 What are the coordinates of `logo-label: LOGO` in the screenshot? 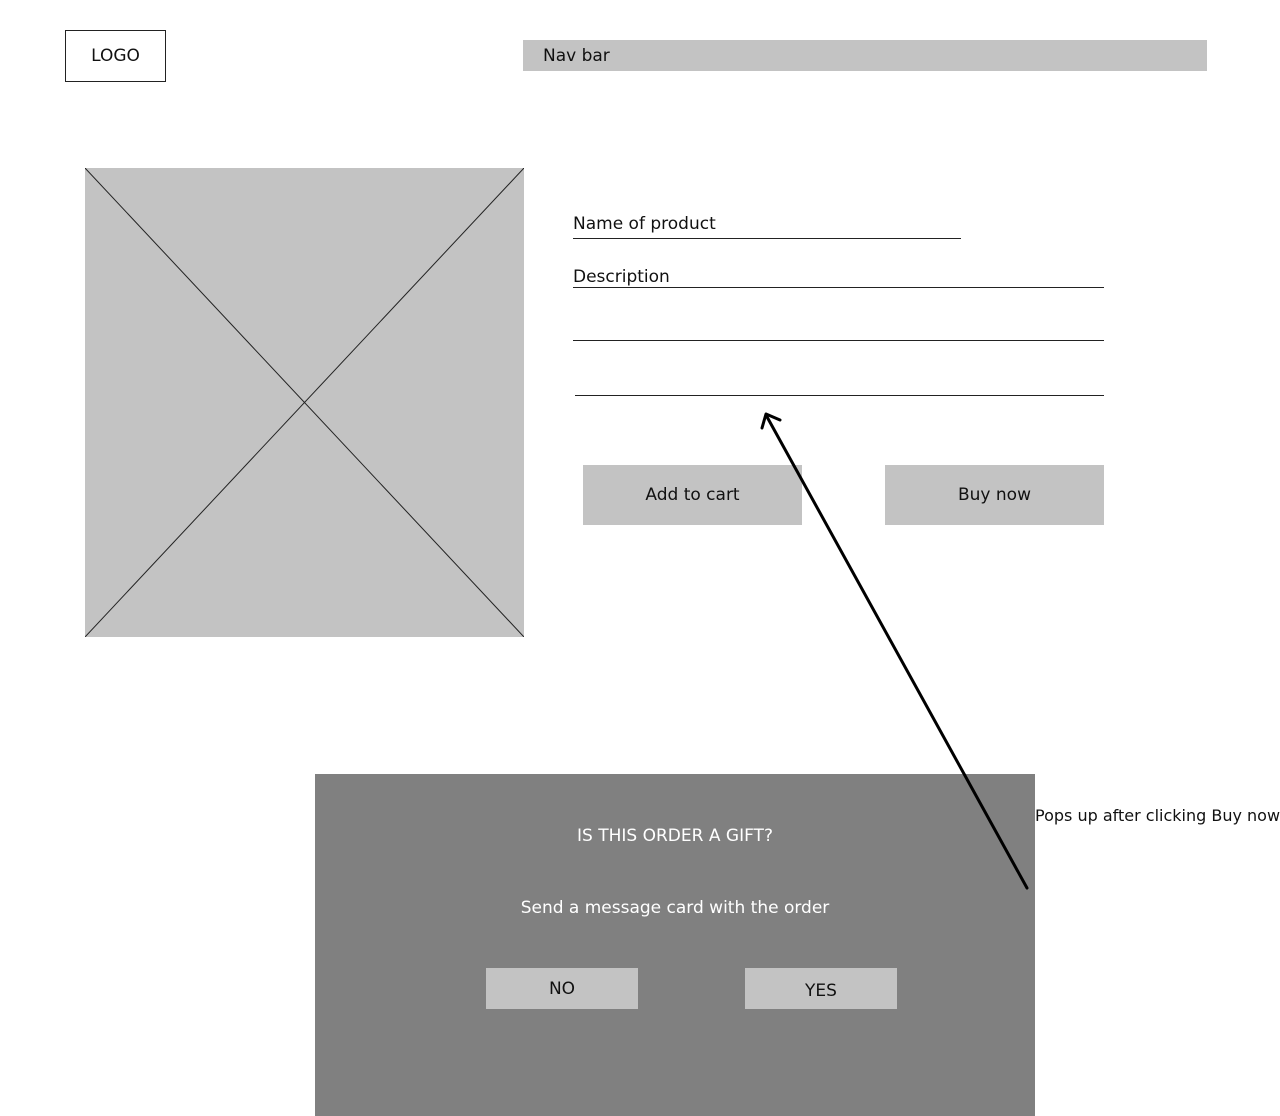 It's located at (115, 56).